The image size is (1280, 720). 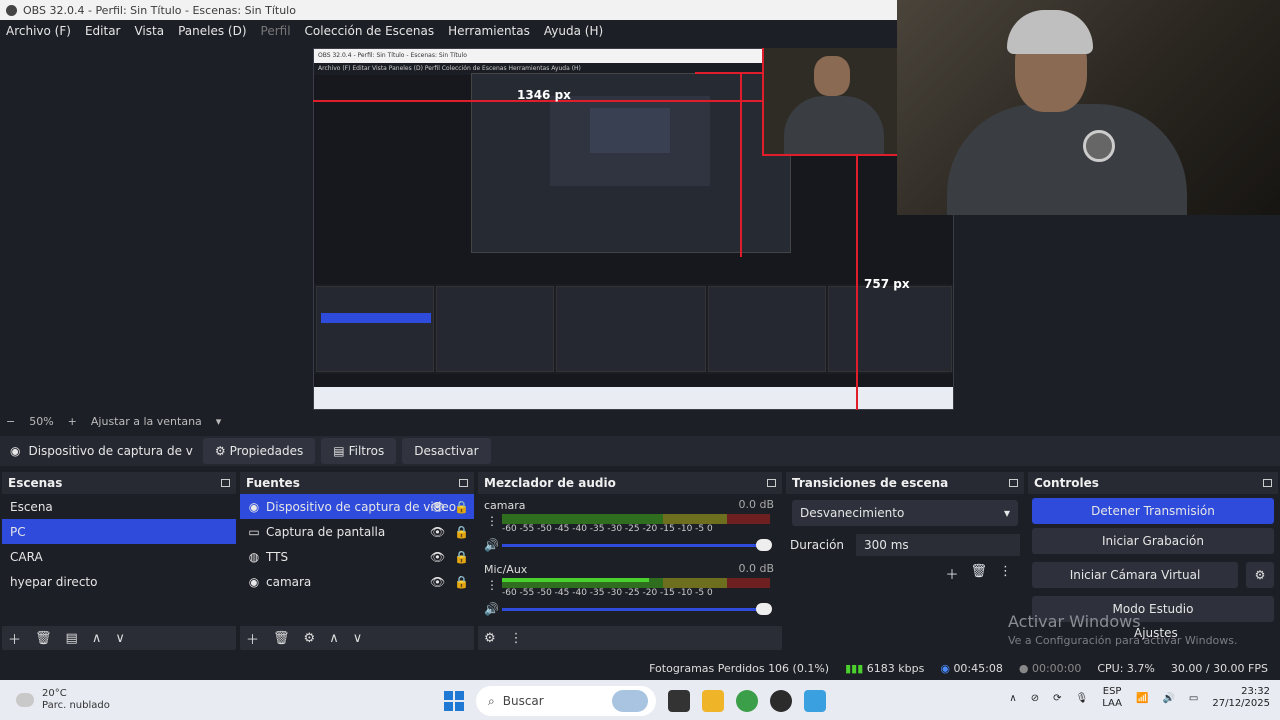 What do you see at coordinates (63, 700) in the screenshot?
I see `weather-widget: 20°C Parc. nublado` at bounding box center [63, 700].